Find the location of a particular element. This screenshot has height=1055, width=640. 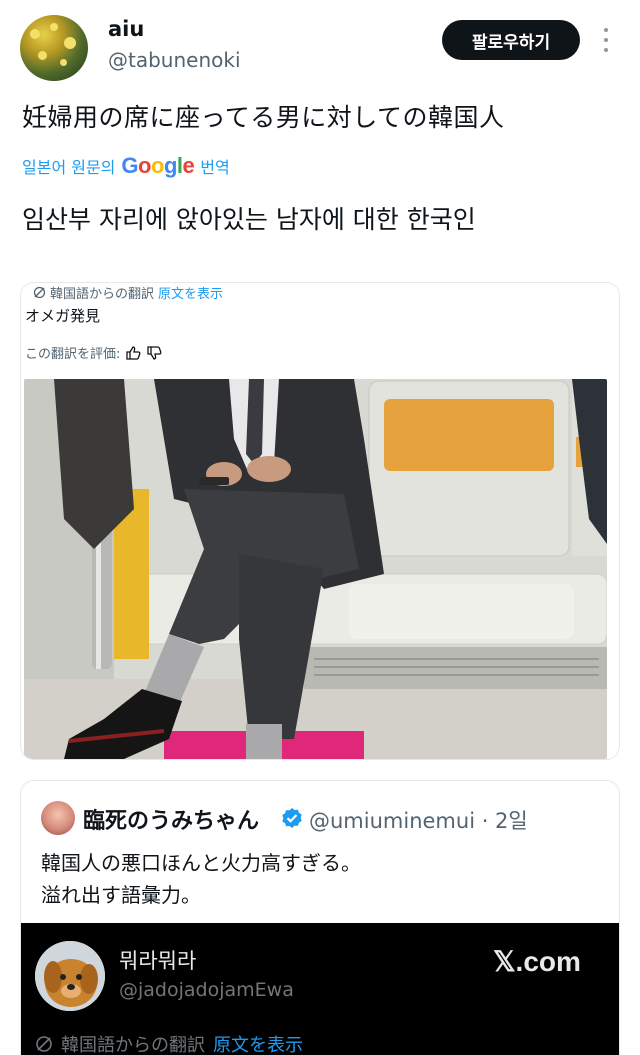

translated-text: 임산부 자리에 앉아있는 남자에 대한 한국인 is located at coordinates (249, 219).